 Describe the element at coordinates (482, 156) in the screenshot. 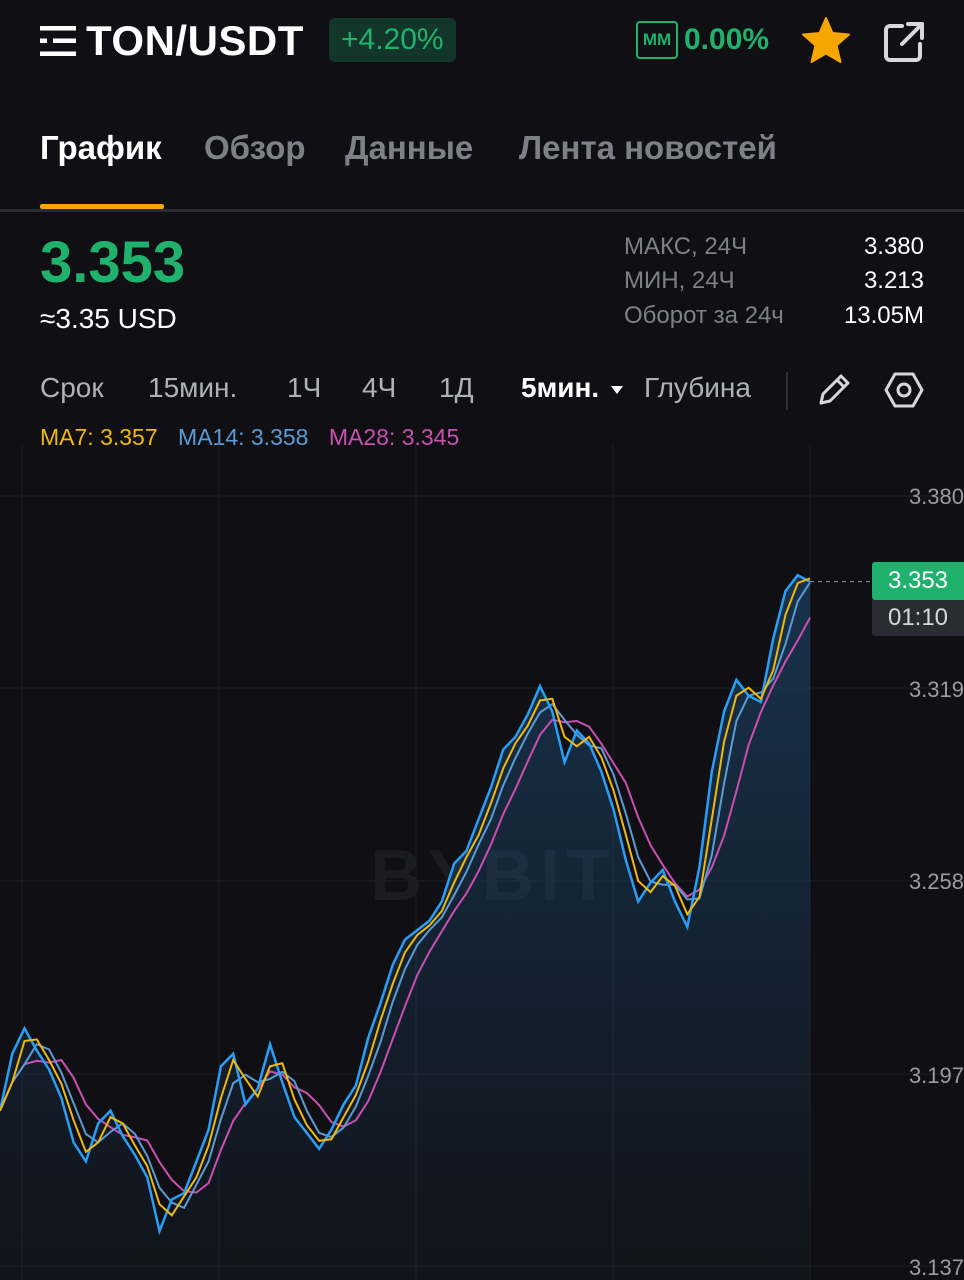

I see `tab-bar: График Обзор Данные Лента новостей` at that location.